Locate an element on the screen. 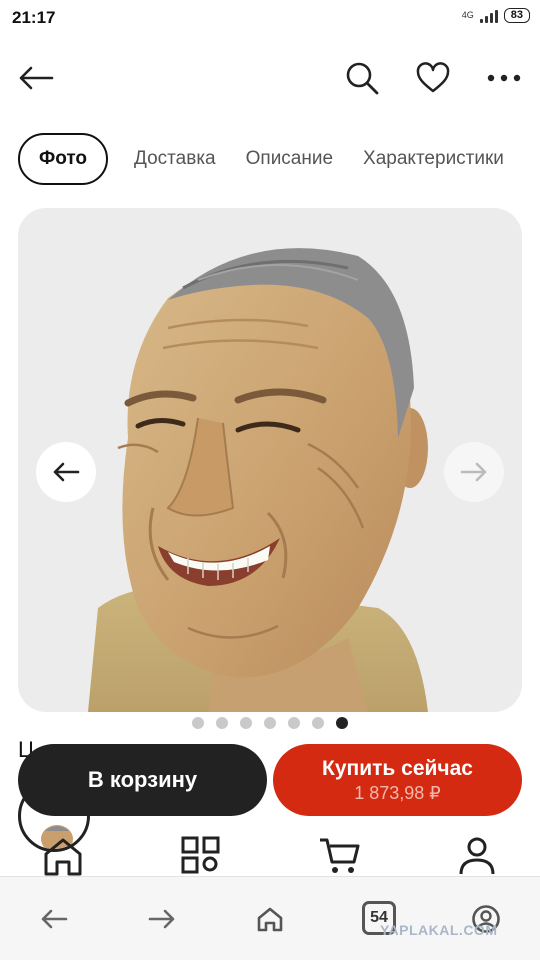 The width and height of the screenshot is (540, 960). watermark: YAPLAKAL.COM is located at coordinates (439, 930).